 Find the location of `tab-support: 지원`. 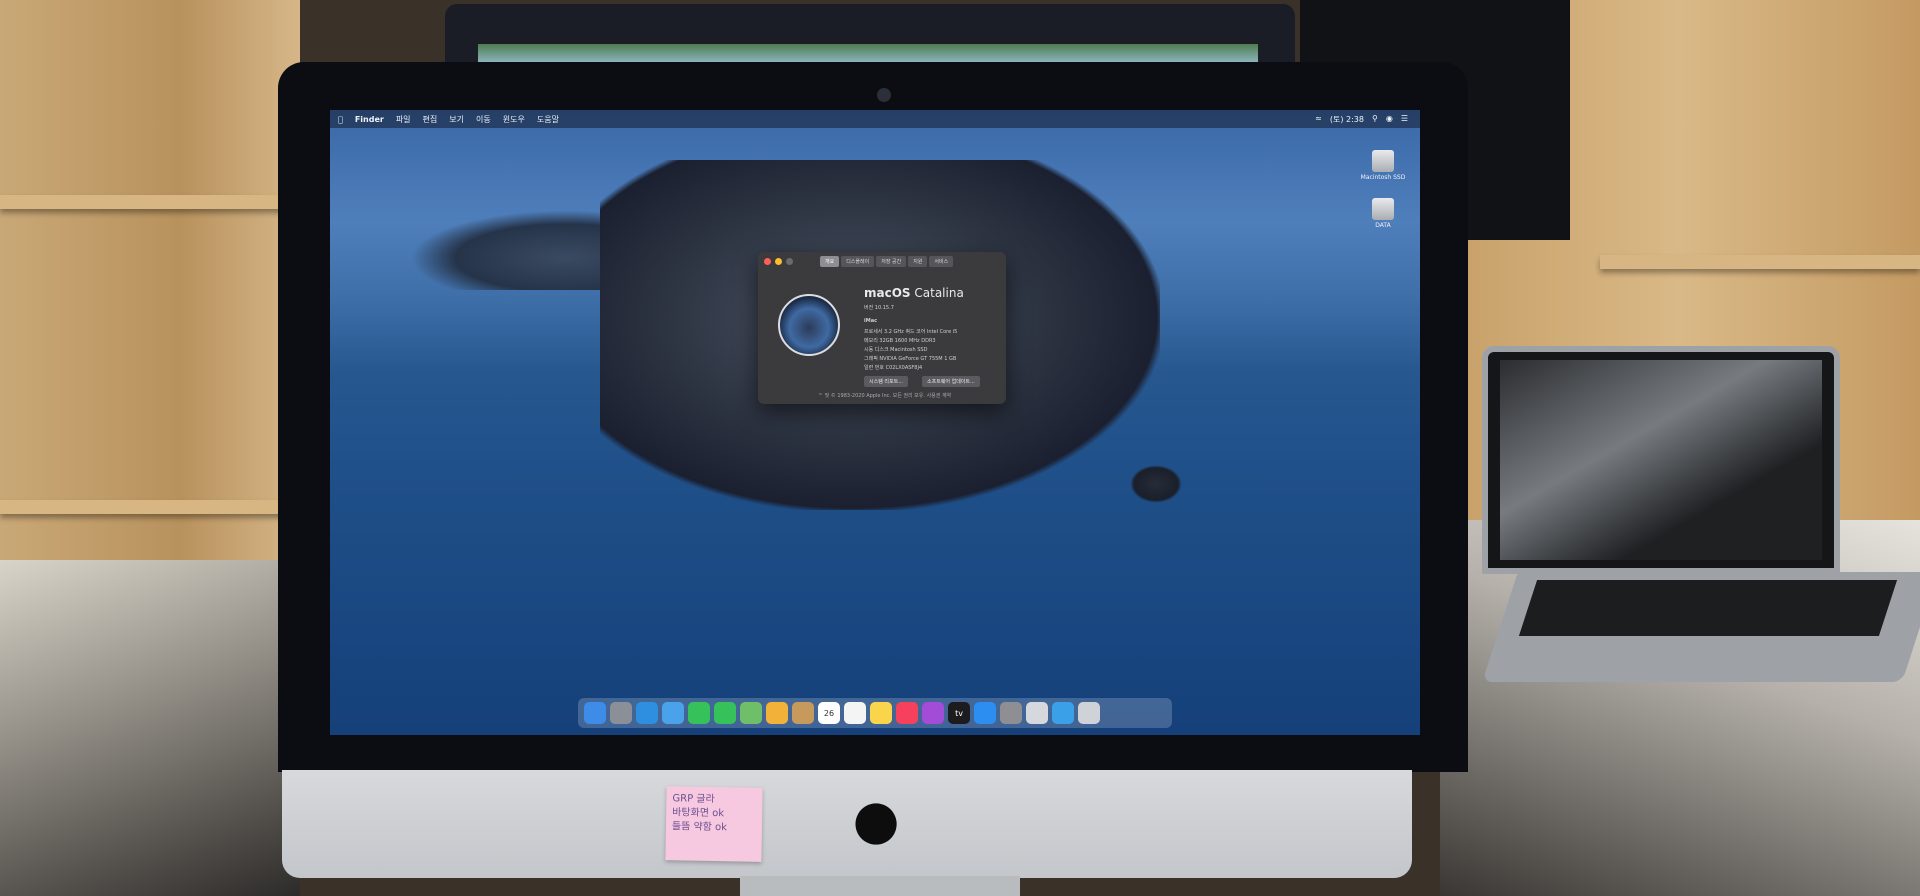

tab-support: 지원 is located at coordinates (918, 261).